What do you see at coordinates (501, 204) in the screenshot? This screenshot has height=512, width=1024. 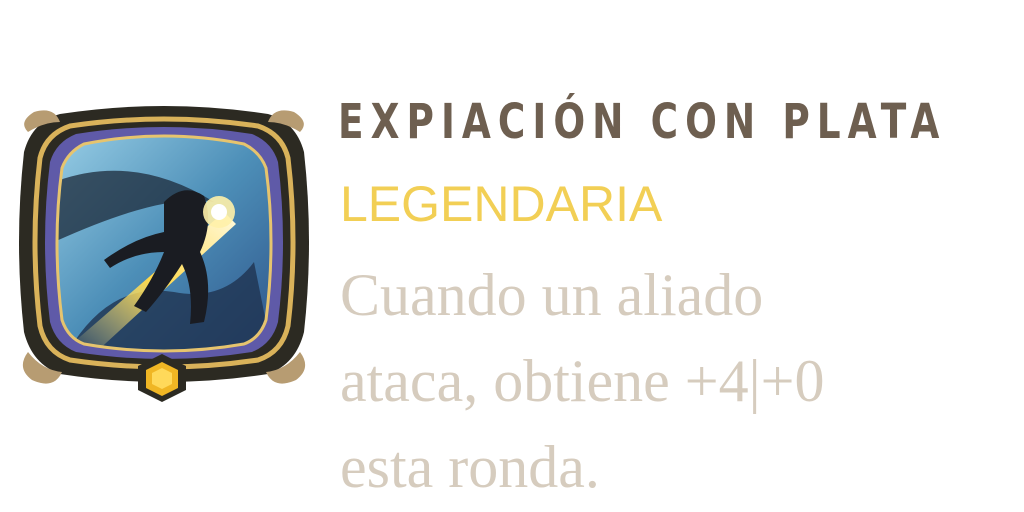 I see `rarity-label: LEGENDARIA` at bounding box center [501, 204].